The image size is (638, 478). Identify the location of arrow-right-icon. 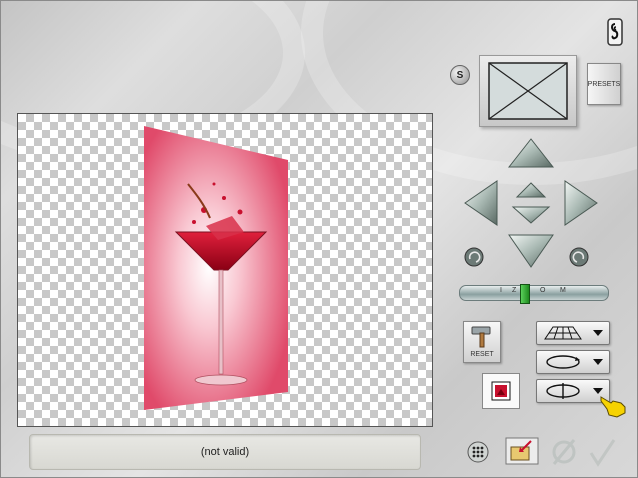
(581, 203).